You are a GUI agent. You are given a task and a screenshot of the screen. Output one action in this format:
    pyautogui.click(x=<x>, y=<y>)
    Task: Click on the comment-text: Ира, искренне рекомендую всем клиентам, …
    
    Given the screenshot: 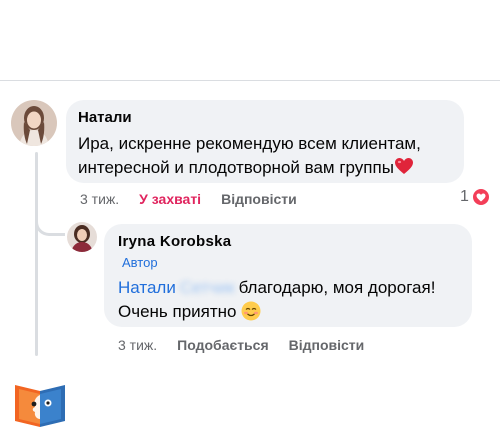 What is the action you would take?
    pyautogui.click(x=265, y=156)
    